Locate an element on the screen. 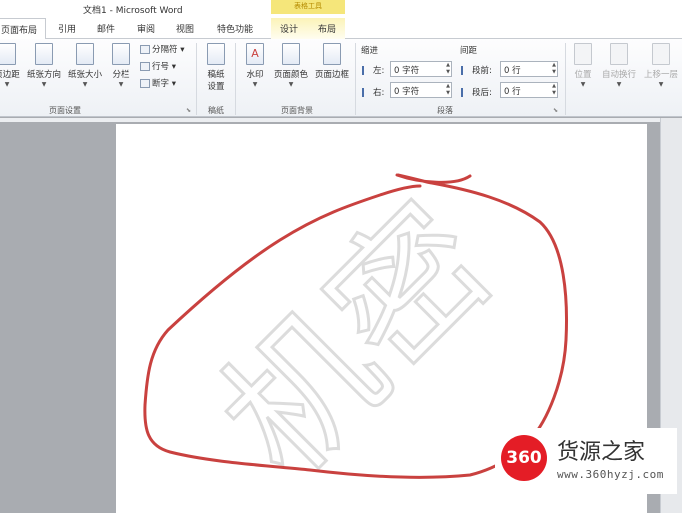  manuscript-setup-button: 稿纸 设置 is located at coordinates (216, 67).